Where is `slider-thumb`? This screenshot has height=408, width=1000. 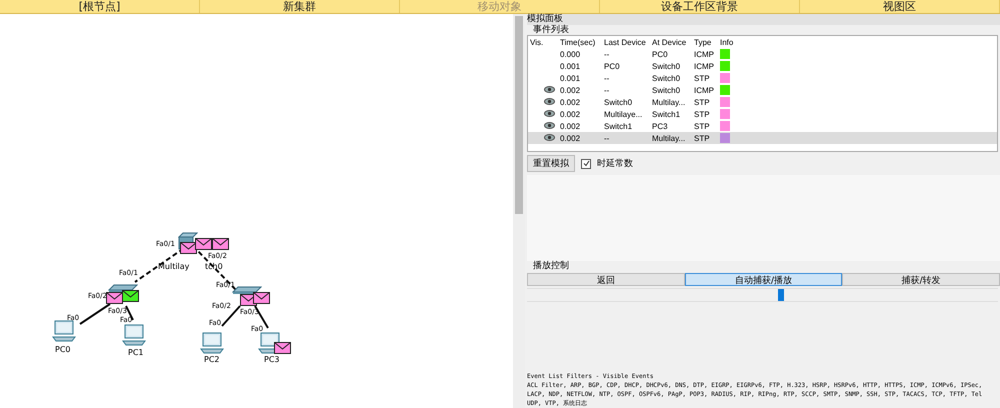
slider-thumb is located at coordinates (781, 295).